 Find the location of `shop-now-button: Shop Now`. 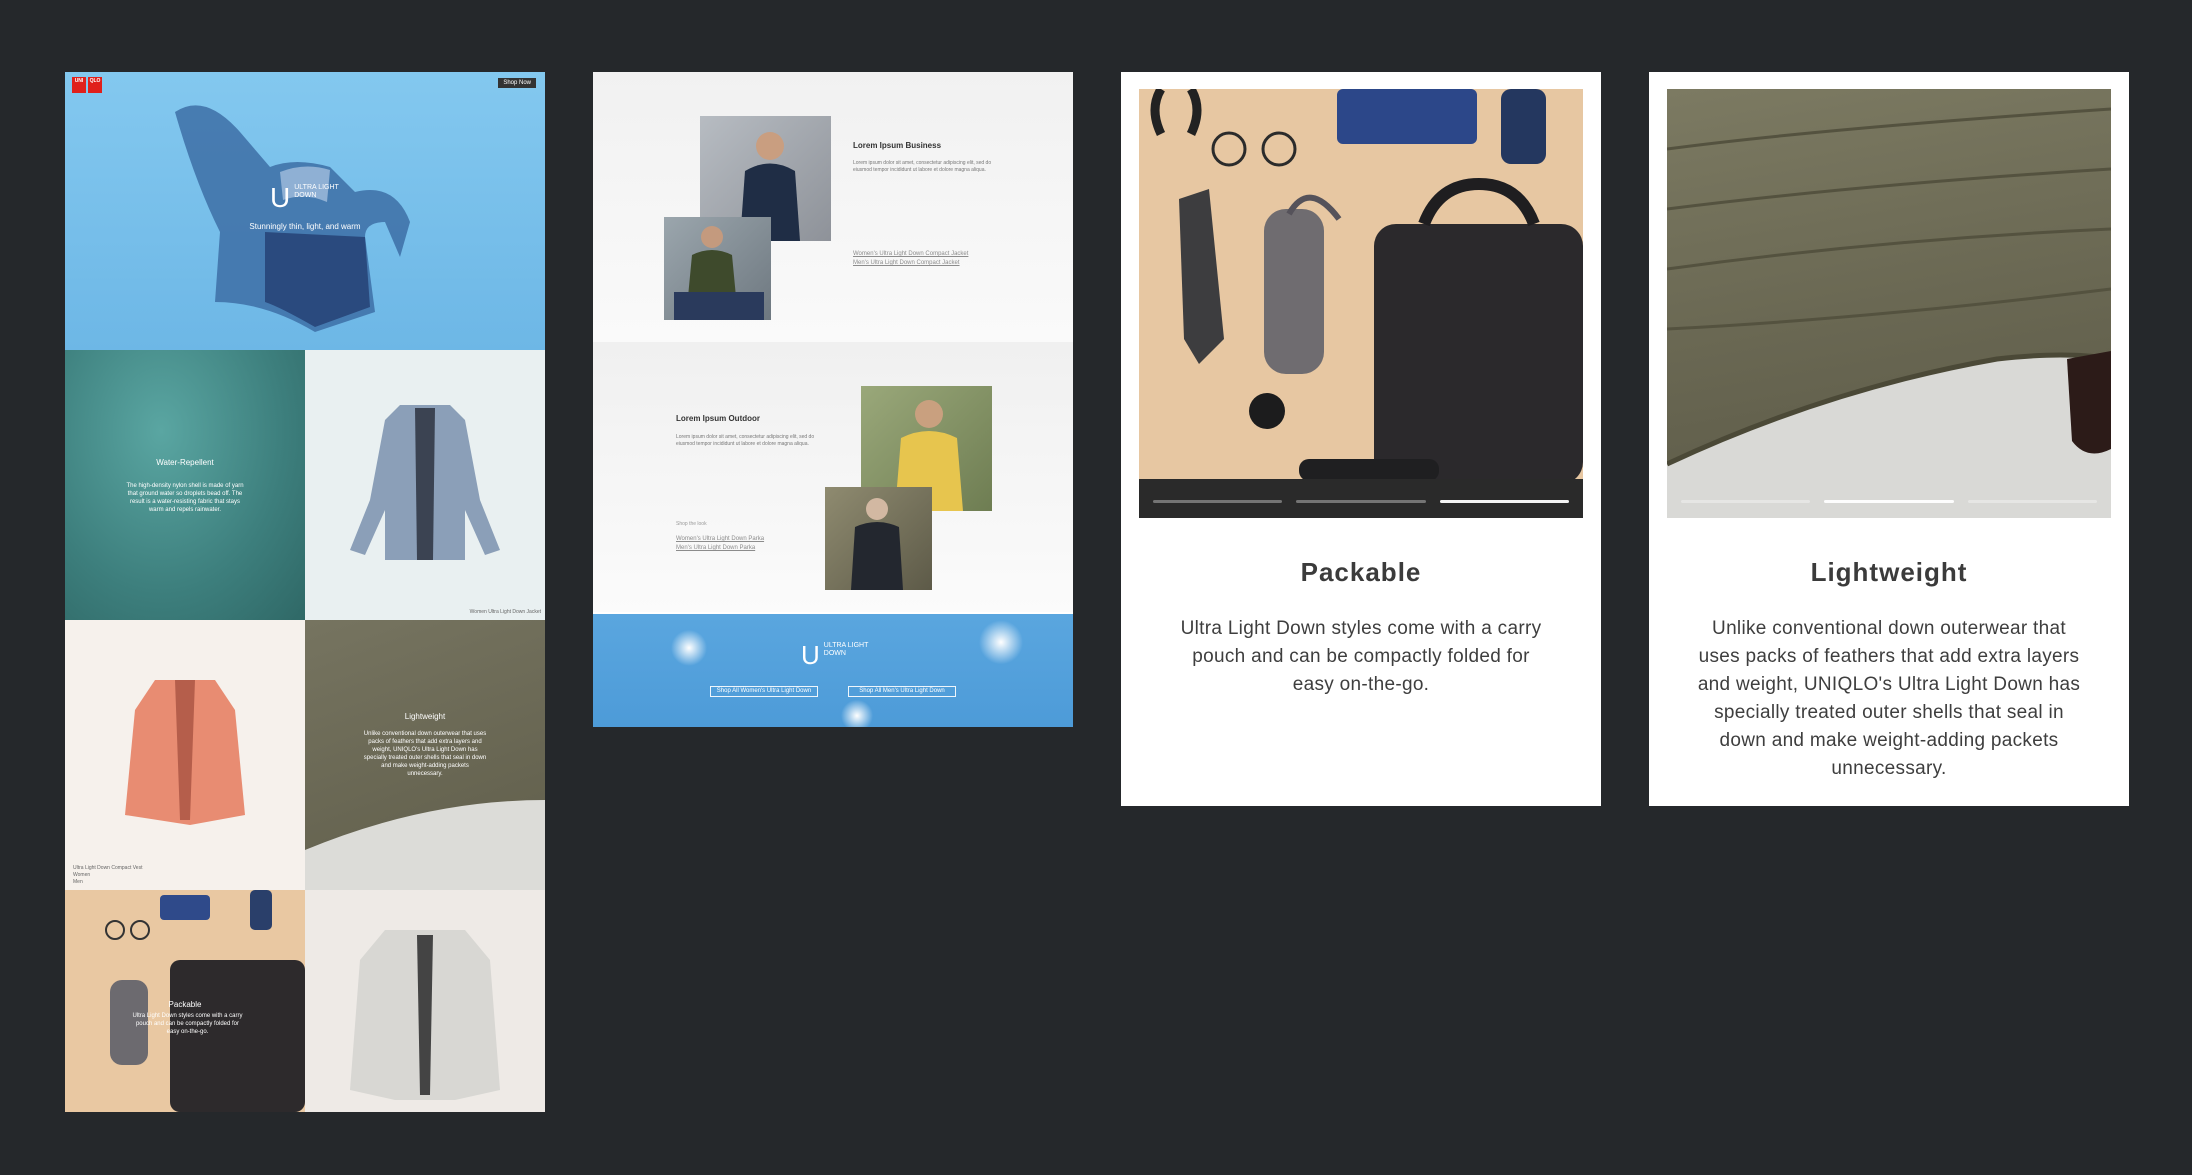

shop-now-button: Shop Now is located at coordinates (517, 83).